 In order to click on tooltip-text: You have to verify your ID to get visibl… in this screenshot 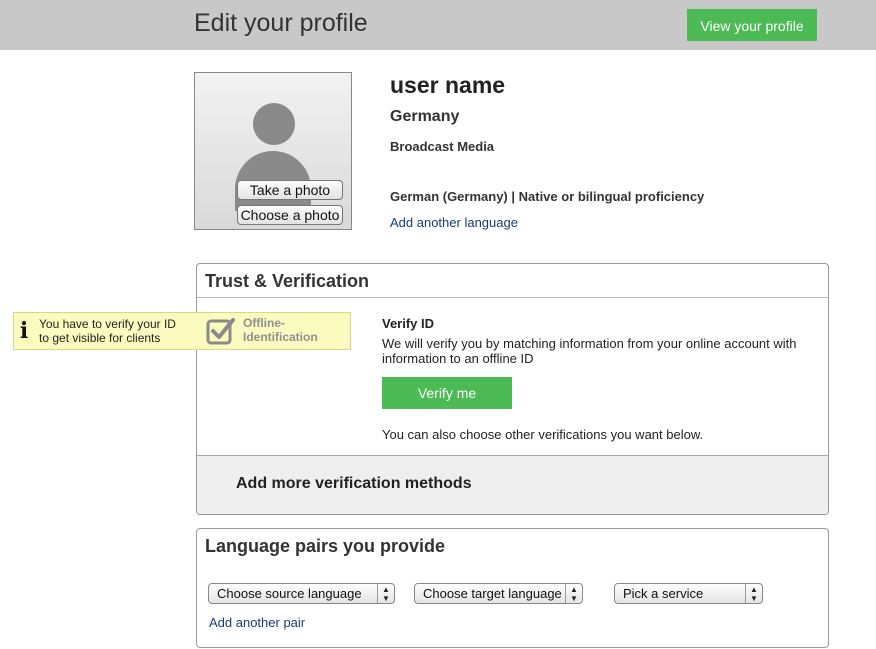, I will do `click(107, 331)`.